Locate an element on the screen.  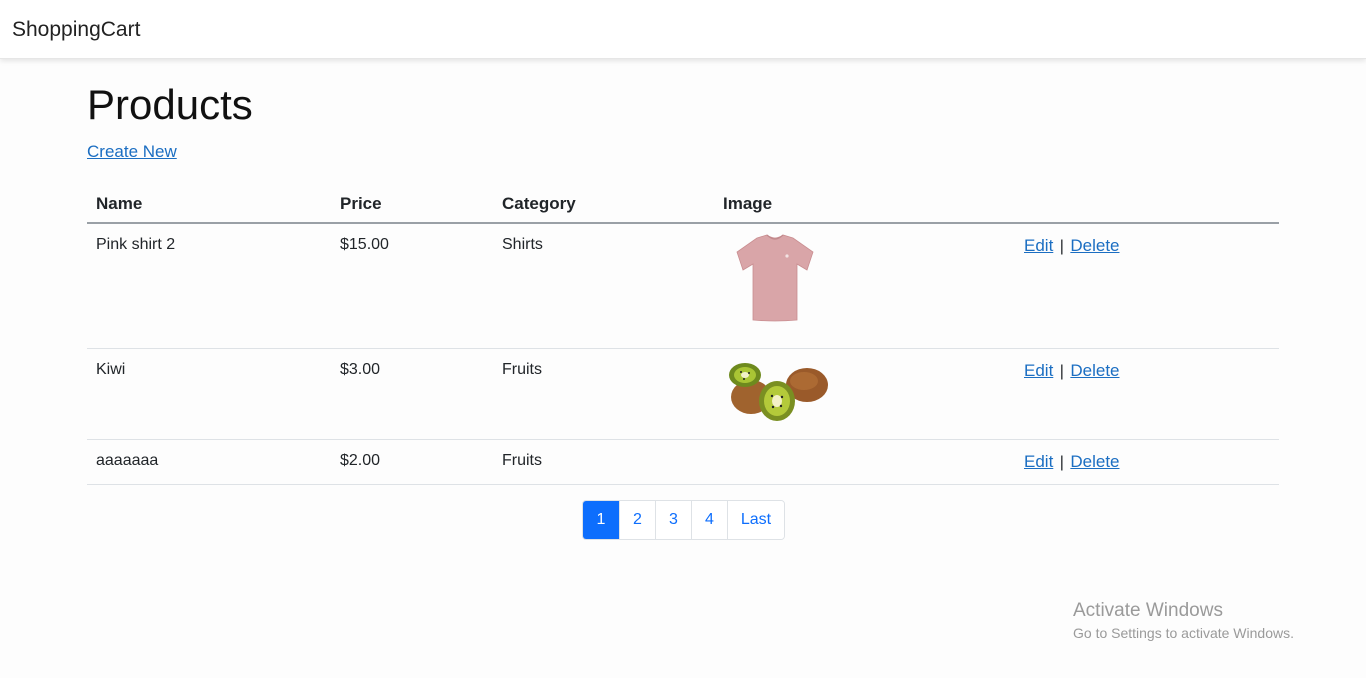
header-price: Price is located at coordinates (412, 204).